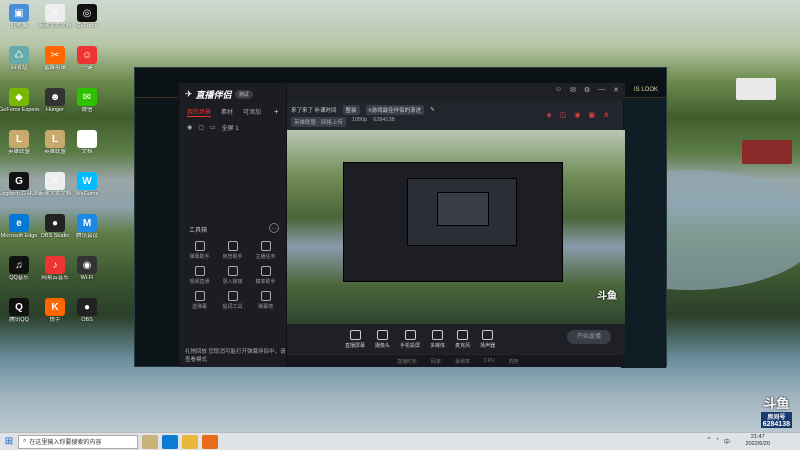  I want to click on desktop-icon: ☺ 一键, so click(87, 58).